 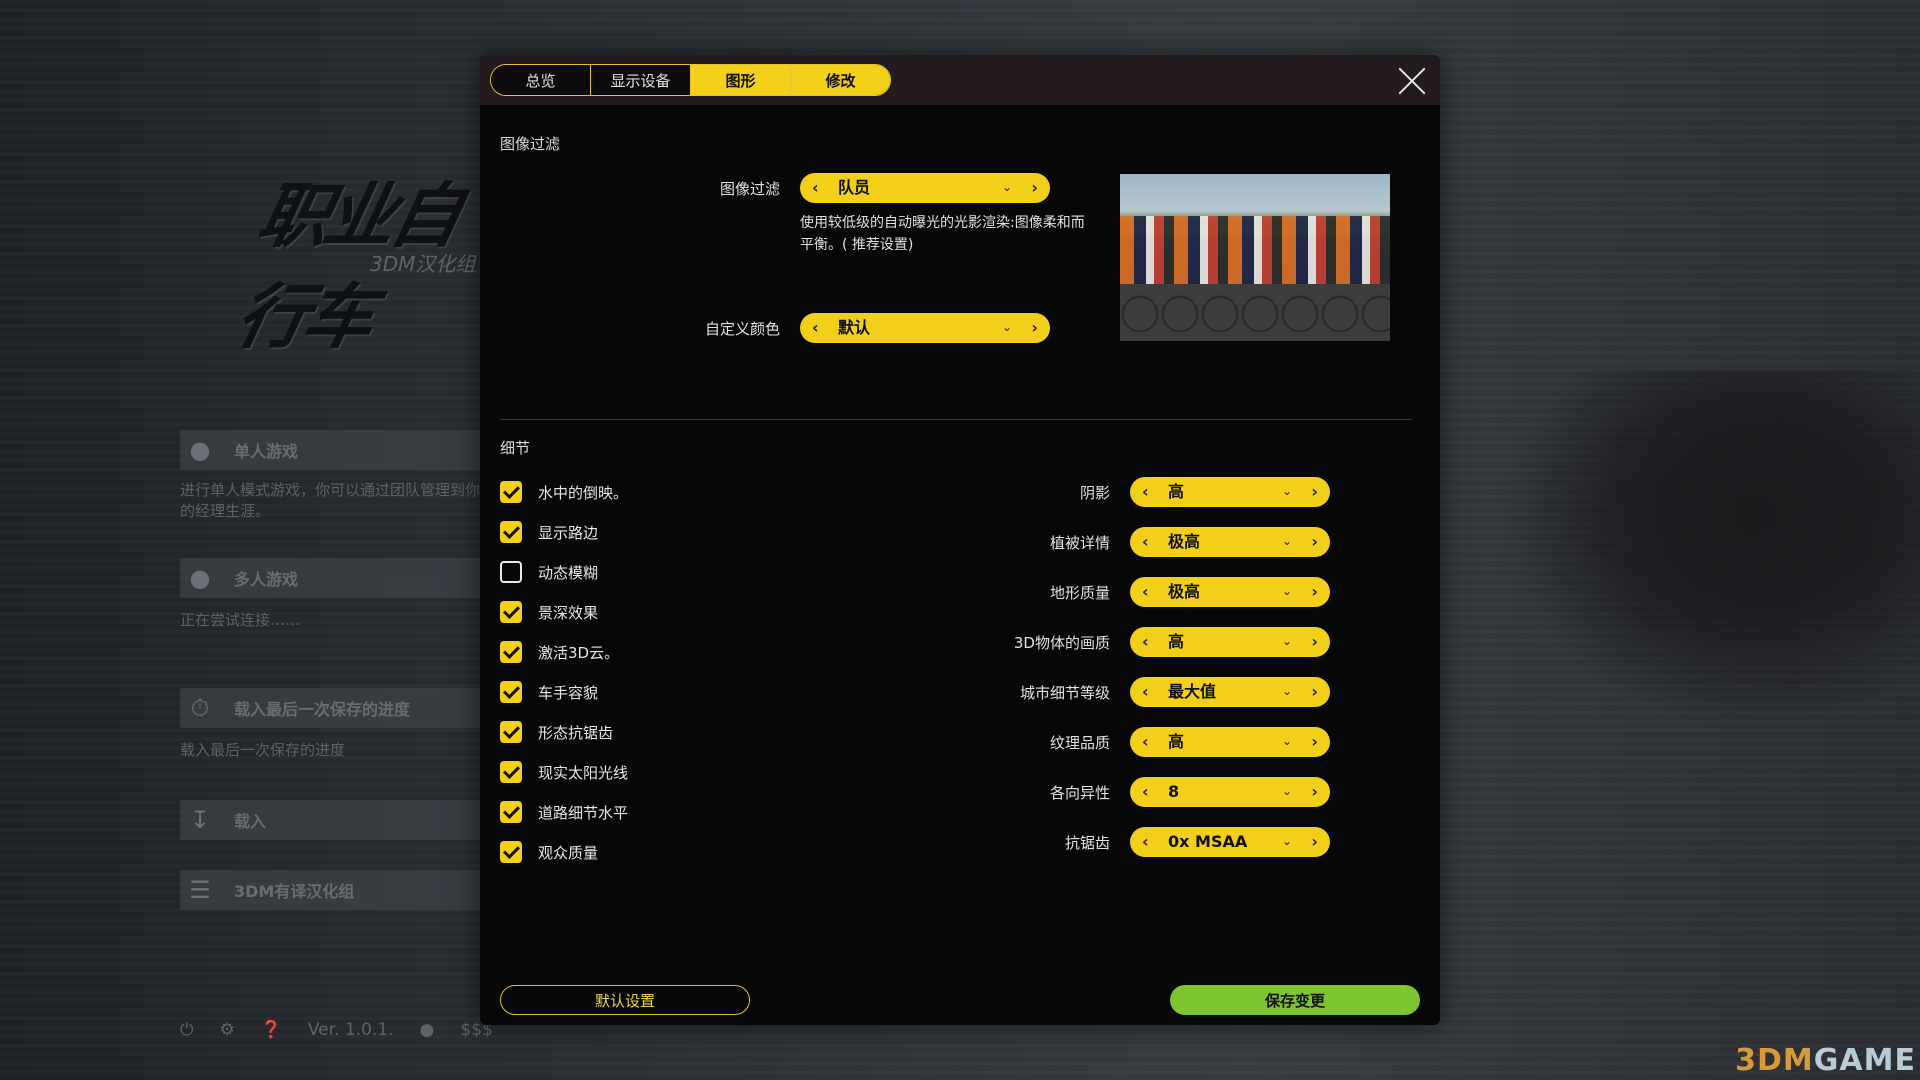 What do you see at coordinates (840, 80) in the screenshot?
I see `tab-modify: 修改` at bounding box center [840, 80].